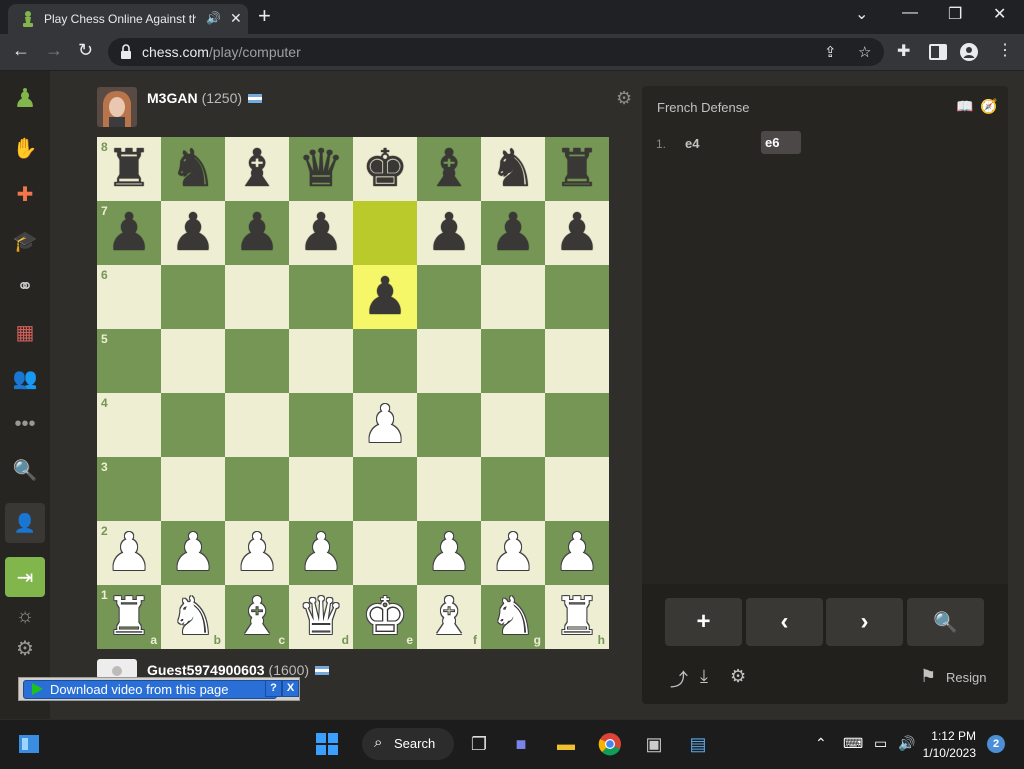 The width and height of the screenshot is (1024, 769). I want to click on resign-flag-icon: ⚑, so click(928, 676).